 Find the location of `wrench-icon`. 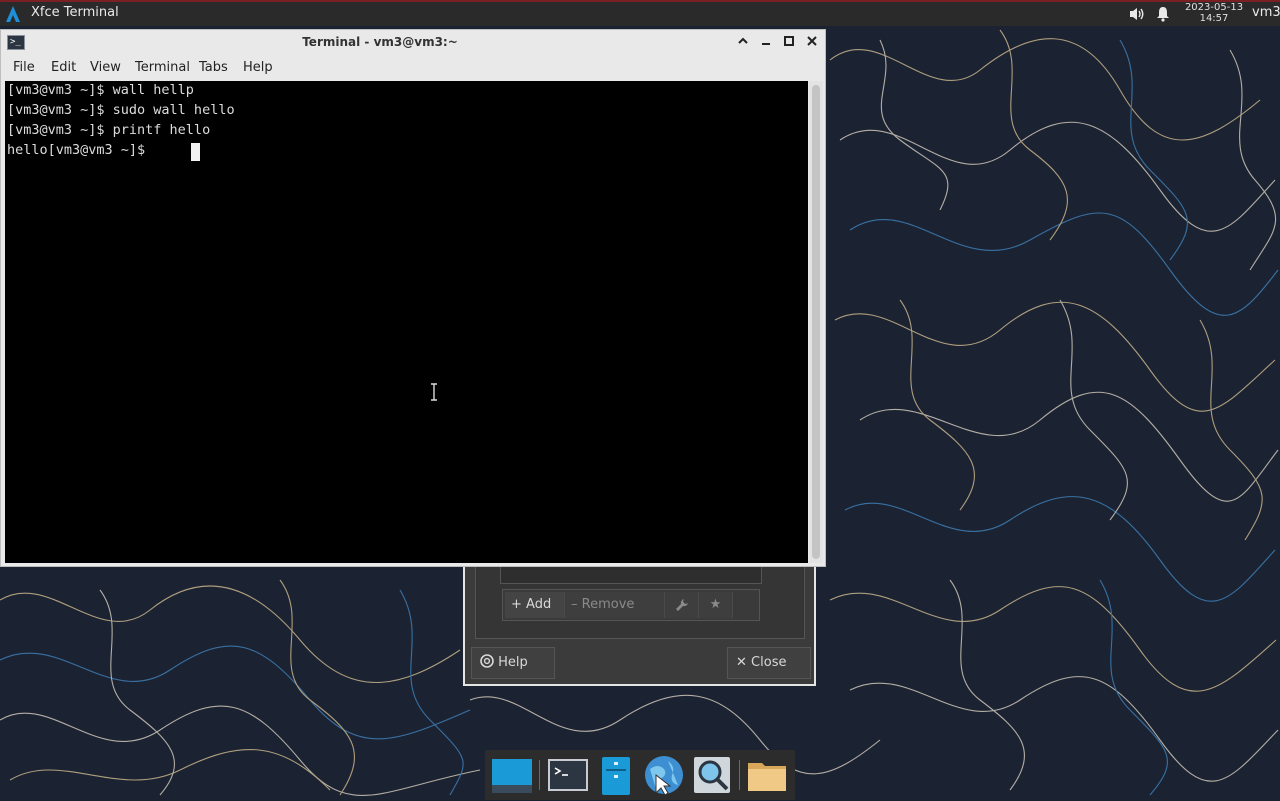

wrench-icon is located at coordinates (681, 604).